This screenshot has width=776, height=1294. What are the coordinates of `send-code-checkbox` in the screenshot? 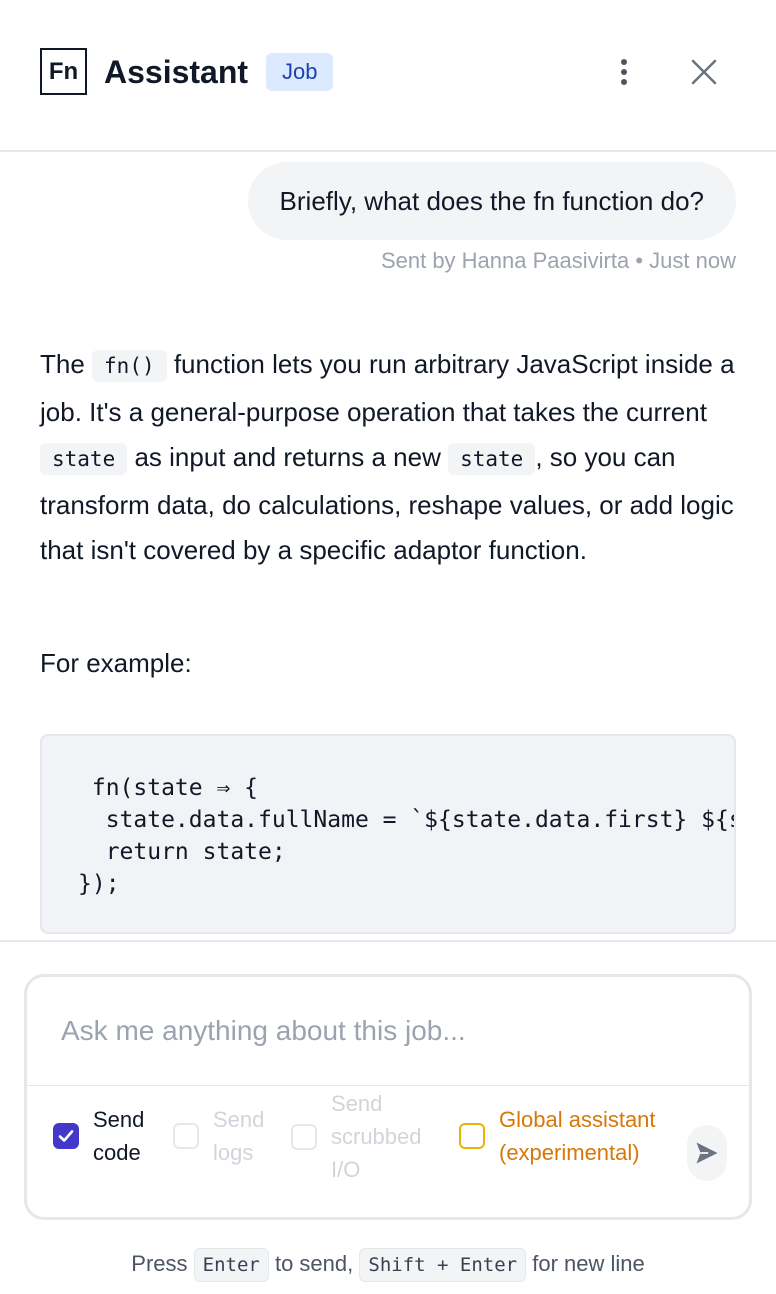 It's located at (66, 1136).